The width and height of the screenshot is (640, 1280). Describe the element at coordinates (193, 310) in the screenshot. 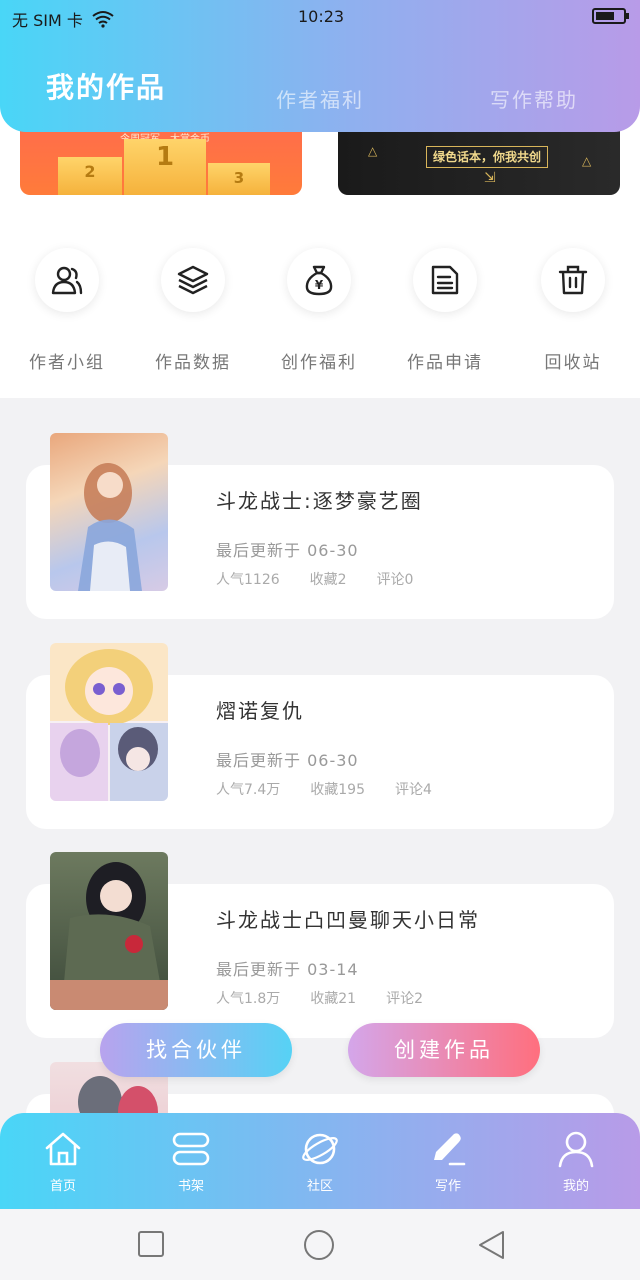

I see `feature-work-data: 作品数据` at that location.